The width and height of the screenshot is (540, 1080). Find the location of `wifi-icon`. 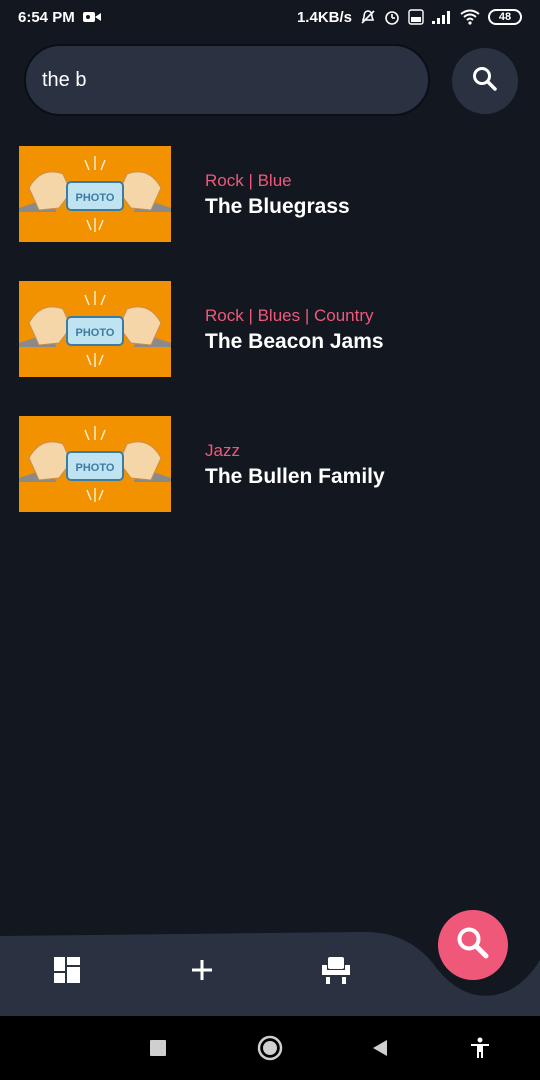

wifi-icon is located at coordinates (470, 17).